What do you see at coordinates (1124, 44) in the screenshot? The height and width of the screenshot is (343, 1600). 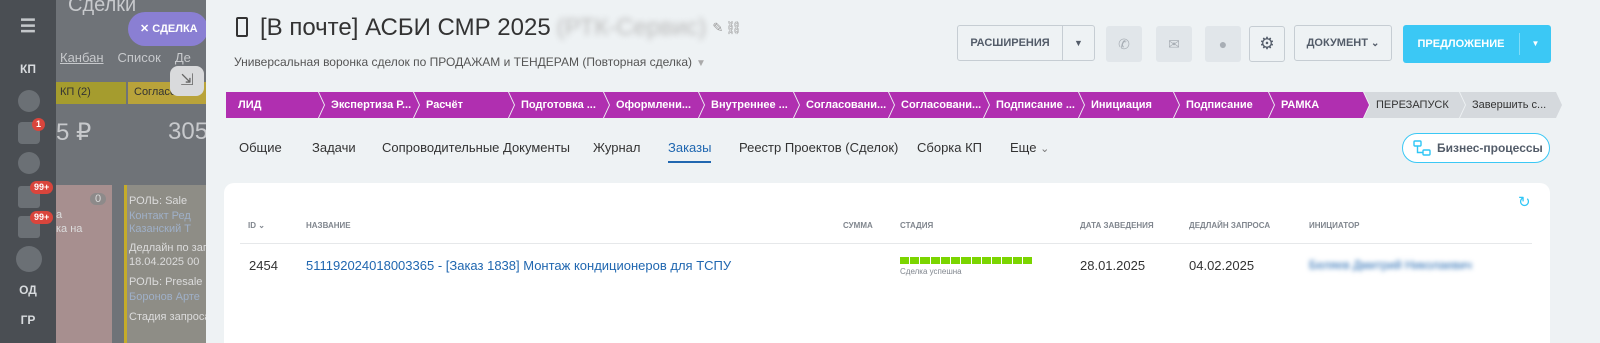 I see `phone-icon: ✆` at bounding box center [1124, 44].